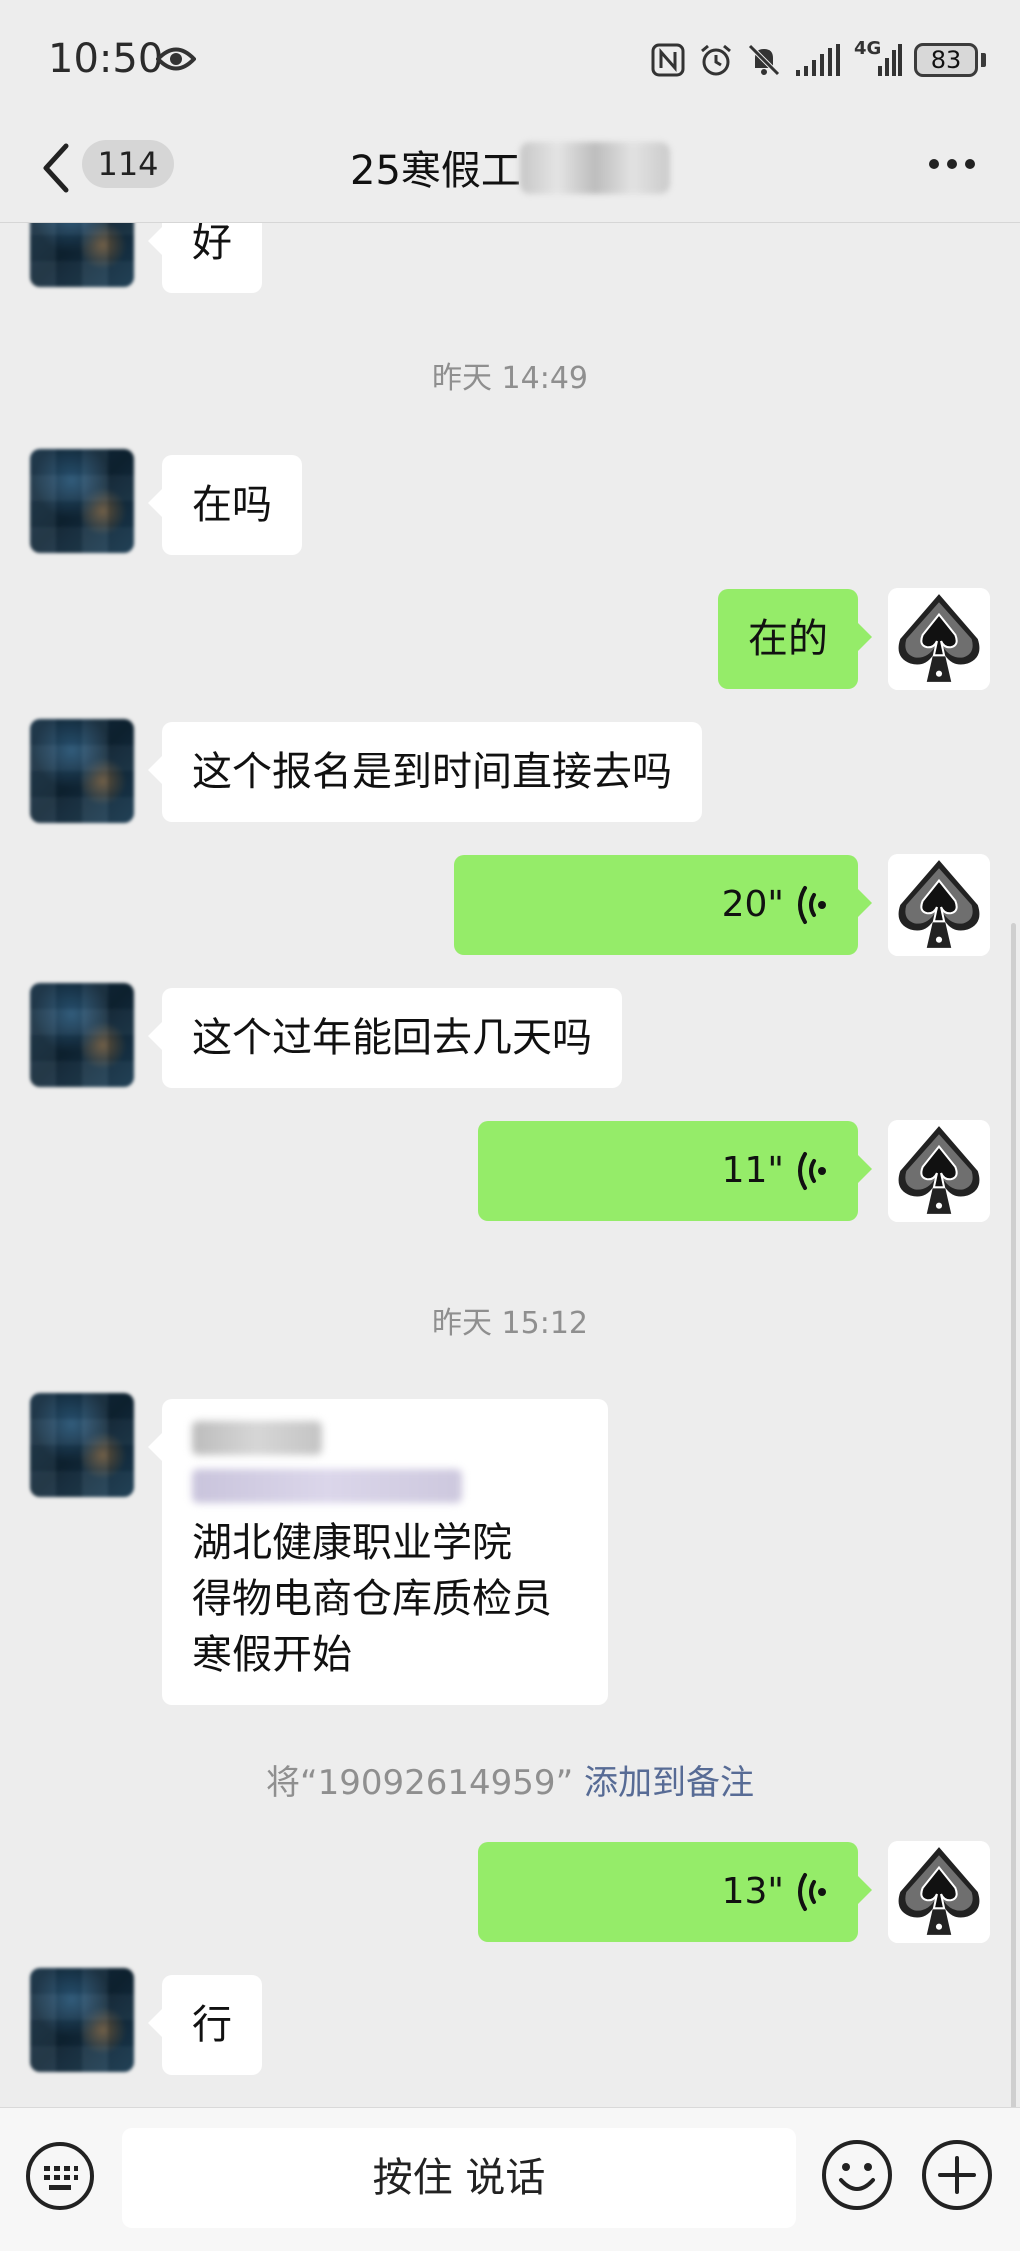 The height and width of the screenshot is (2251, 1020). I want to click on mute-icon, so click(764, 60).